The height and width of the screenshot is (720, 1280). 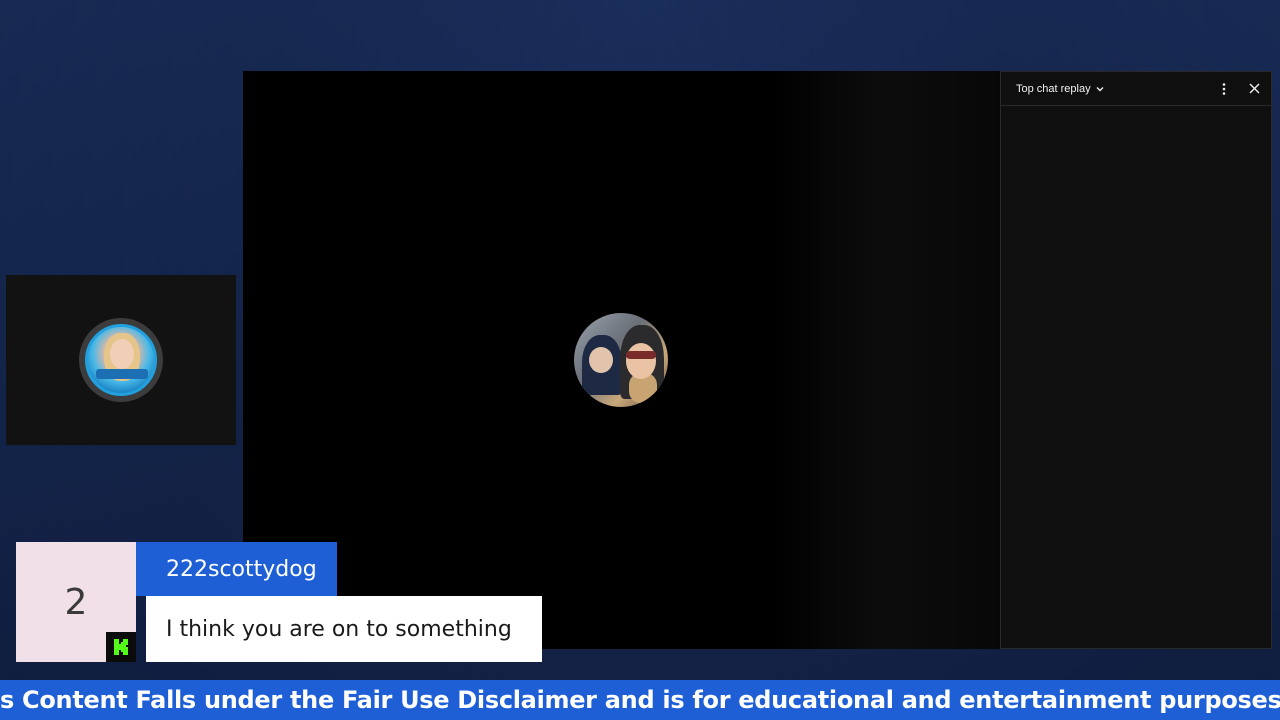 What do you see at coordinates (1224, 89) in the screenshot?
I see `more-vert-icon` at bounding box center [1224, 89].